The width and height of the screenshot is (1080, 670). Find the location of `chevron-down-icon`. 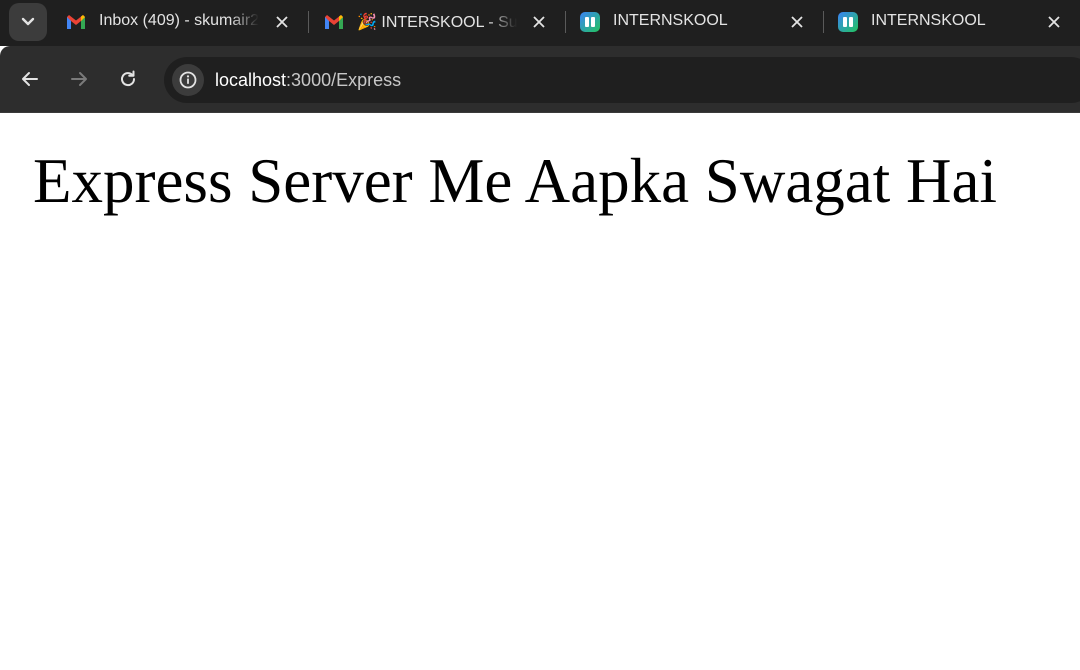

chevron-down-icon is located at coordinates (28, 21).